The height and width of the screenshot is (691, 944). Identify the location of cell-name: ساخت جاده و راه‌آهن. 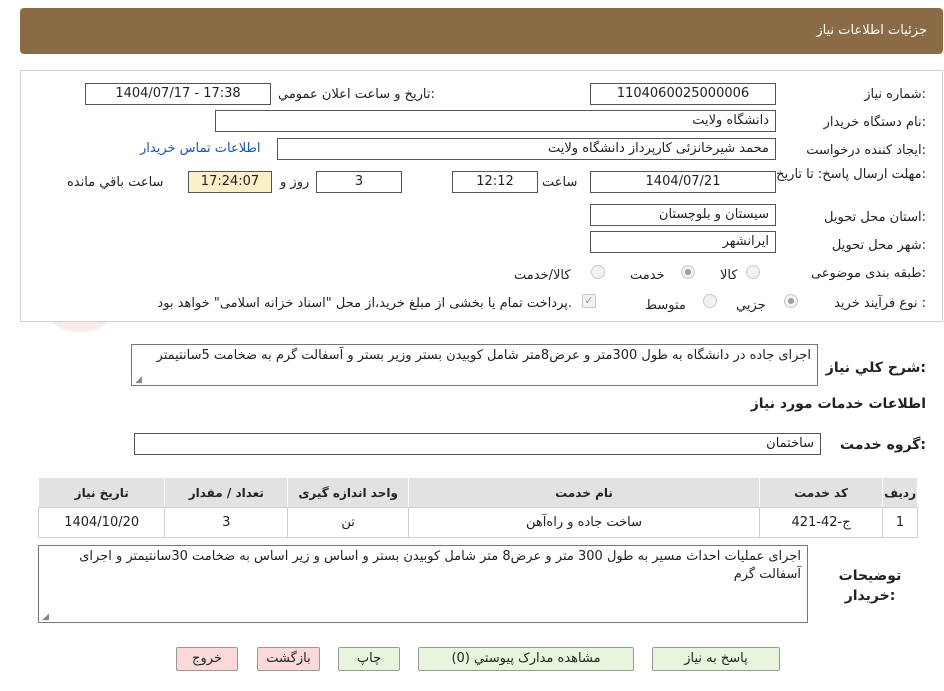
(584, 522).